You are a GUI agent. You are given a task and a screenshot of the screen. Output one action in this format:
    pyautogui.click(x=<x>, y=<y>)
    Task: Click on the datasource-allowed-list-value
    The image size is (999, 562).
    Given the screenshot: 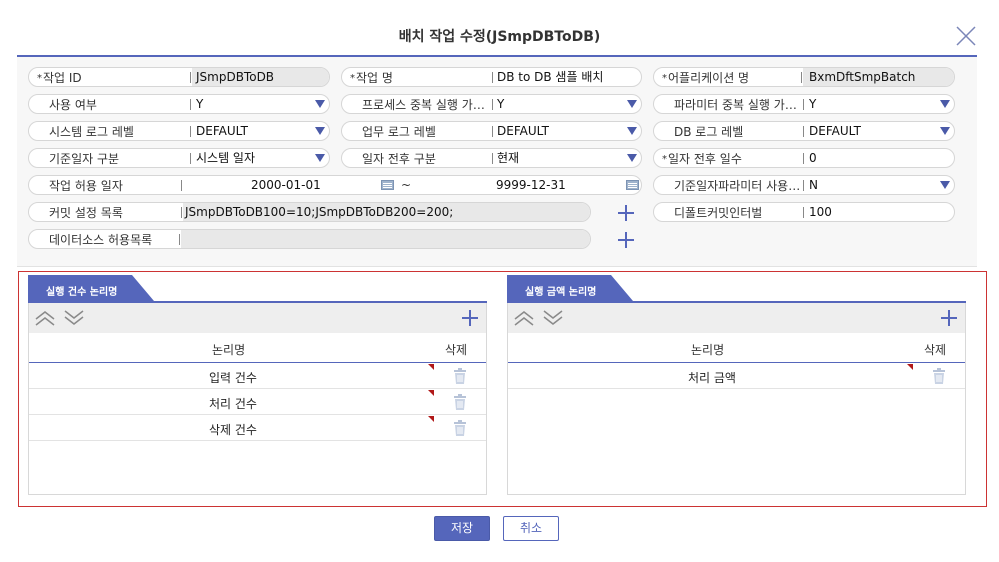 What is the action you would take?
    pyautogui.click(x=385, y=239)
    